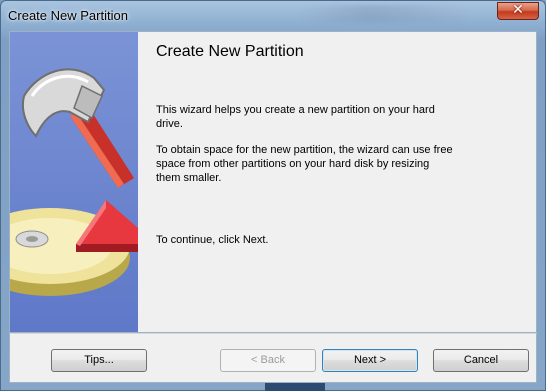 The image size is (546, 391). I want to click on button-bar: Tips... < Back Next > Cancel, so click(273, 358).